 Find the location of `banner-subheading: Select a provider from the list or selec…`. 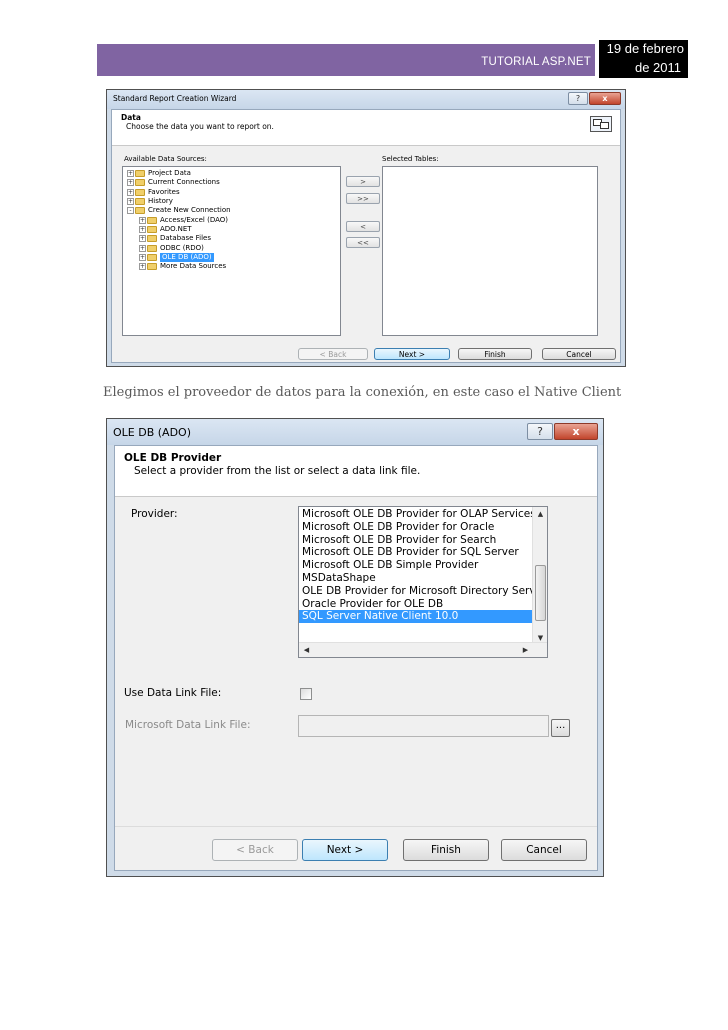

banner-subheading: Select a provider from the list or selec… is located at coordinates (277, 471).